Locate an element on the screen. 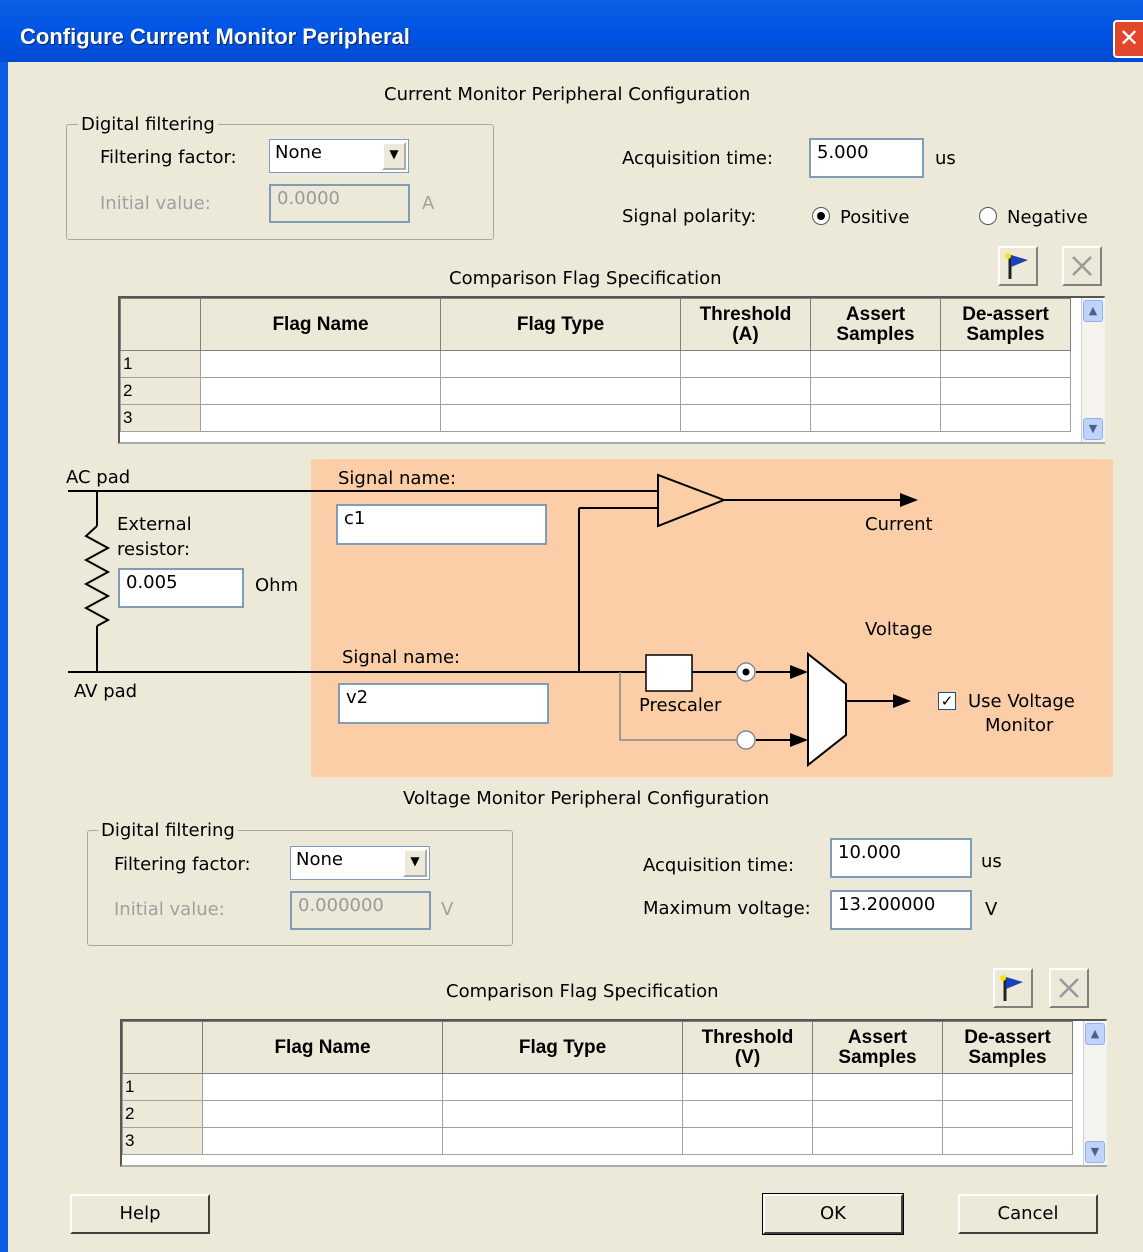  voltage-filtering-factor-select: None ▼ is located at coordinates (360, 863).